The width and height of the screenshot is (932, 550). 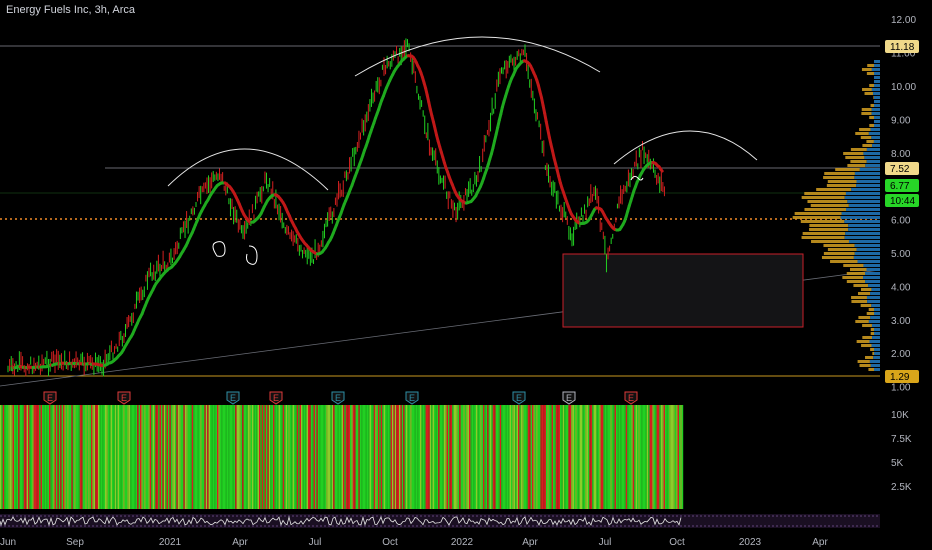 What do you see at coordinates (685, 147) in the screenshot?
I see `right-shoulder-arc` at bounding box center [685, 147].